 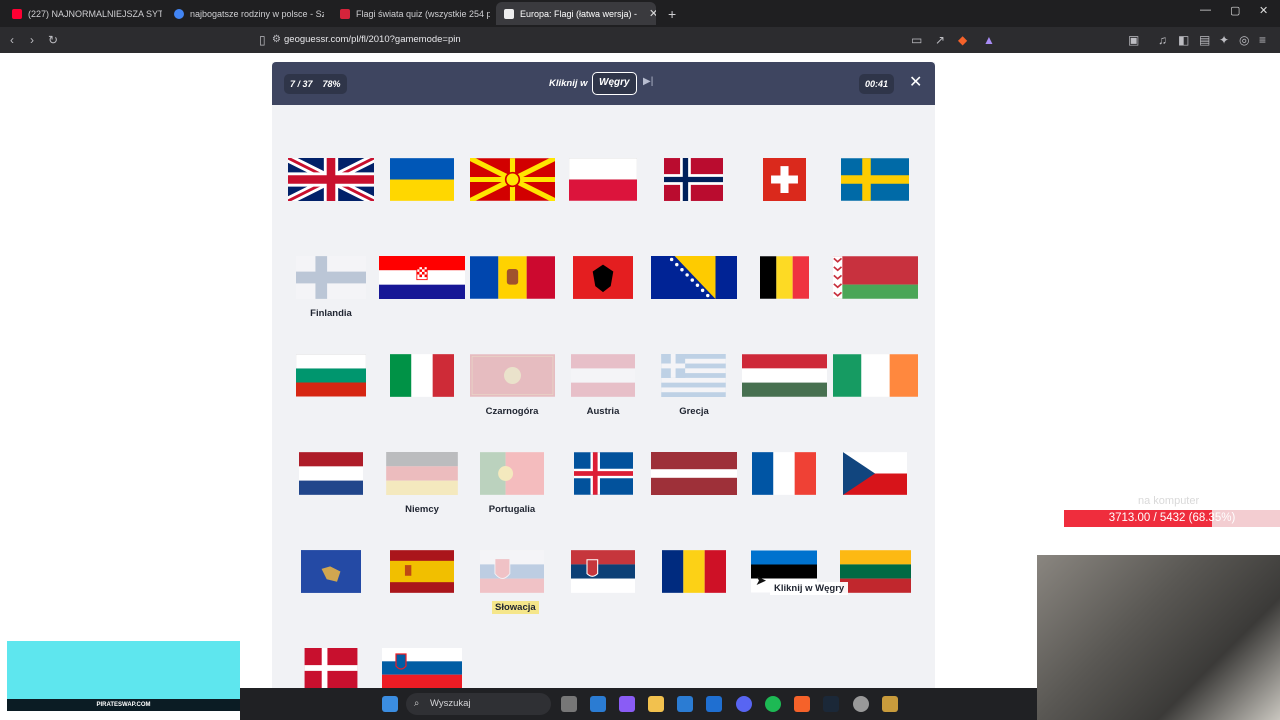 I want to click on windows-start-icon, so click(x=390, y=704).